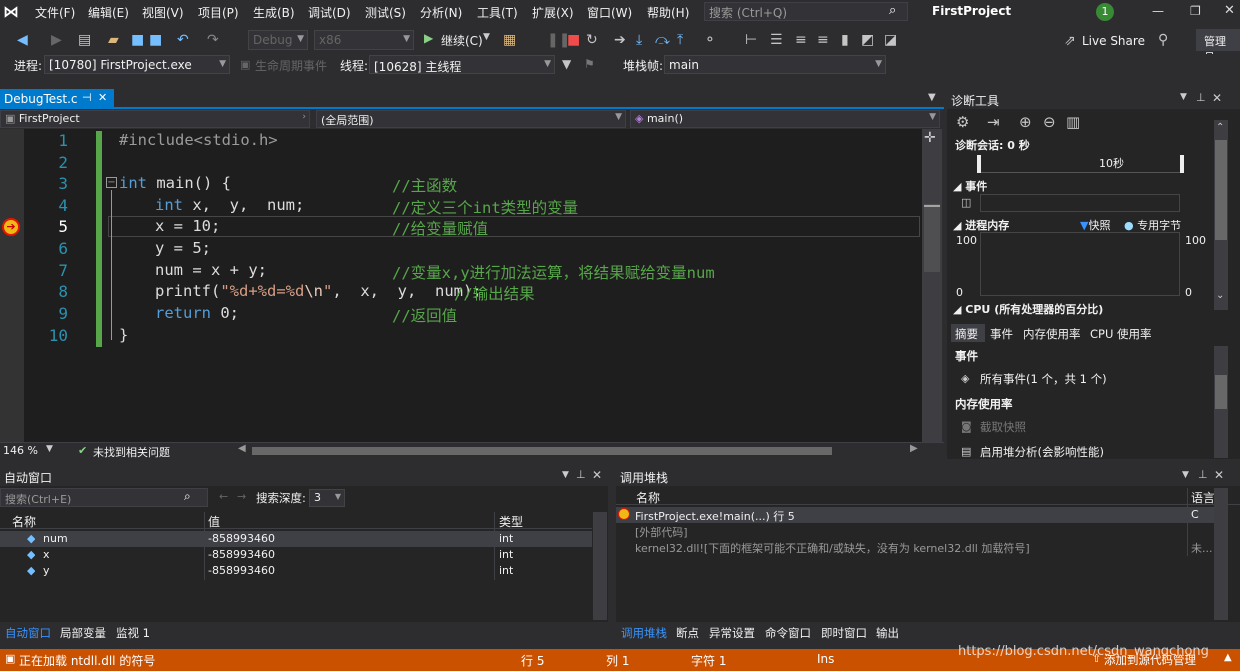 The width and height of the screenshot is (1240, 671). What do you see at coordinates (12, 285) in the screenshot?
I see `indicator-margin` at bounding box center [12, 285].